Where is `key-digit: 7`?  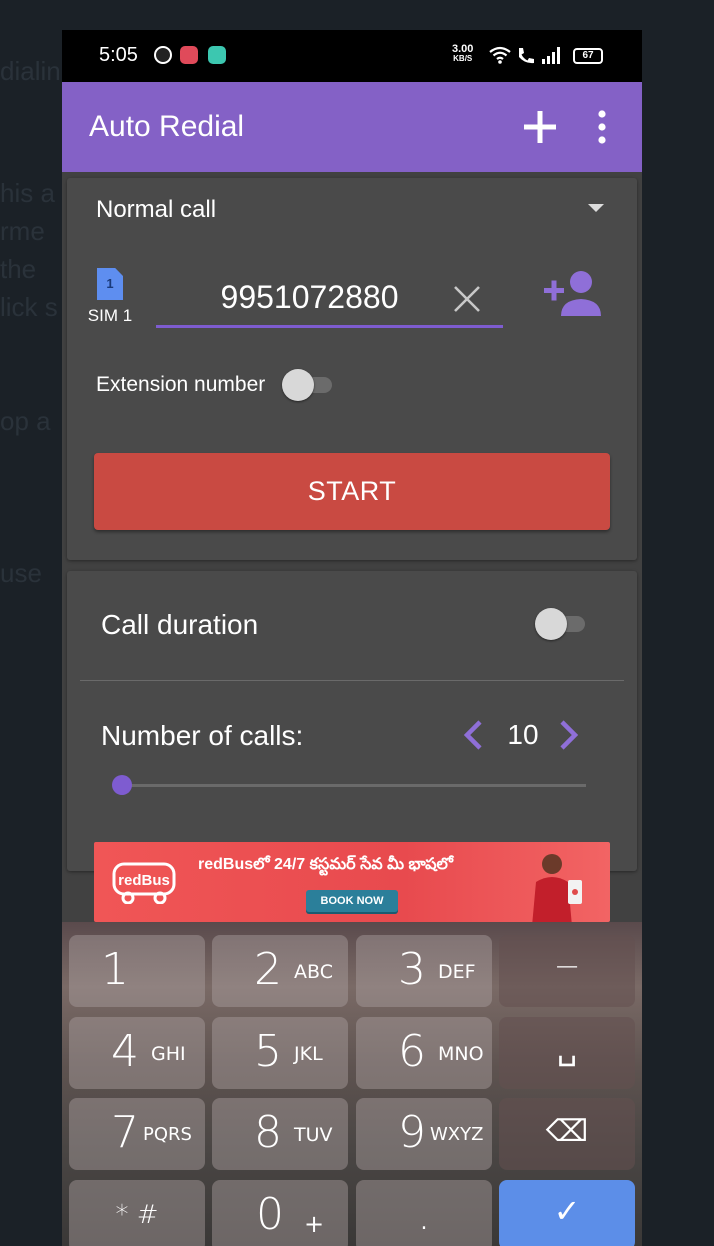 key-digit: 7 is located at coordinates (125, 1132).